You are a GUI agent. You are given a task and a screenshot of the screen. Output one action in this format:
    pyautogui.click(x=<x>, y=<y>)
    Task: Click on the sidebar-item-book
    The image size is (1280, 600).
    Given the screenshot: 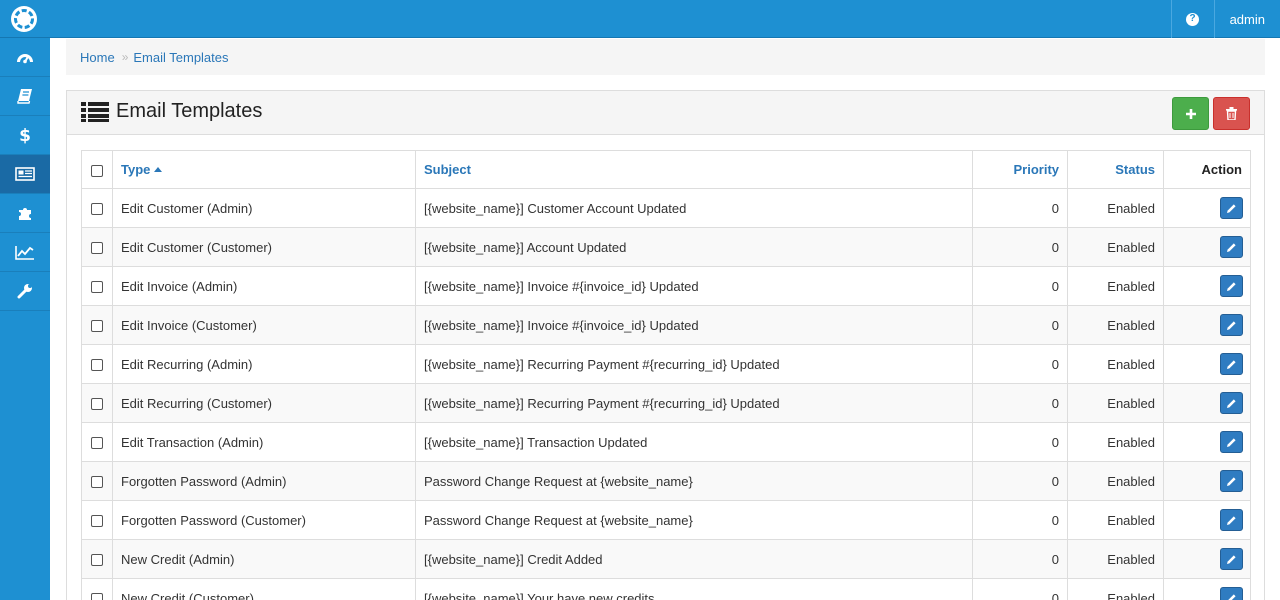 What is the action you would take?
    pyautogui.click(x=25, y=96)
    